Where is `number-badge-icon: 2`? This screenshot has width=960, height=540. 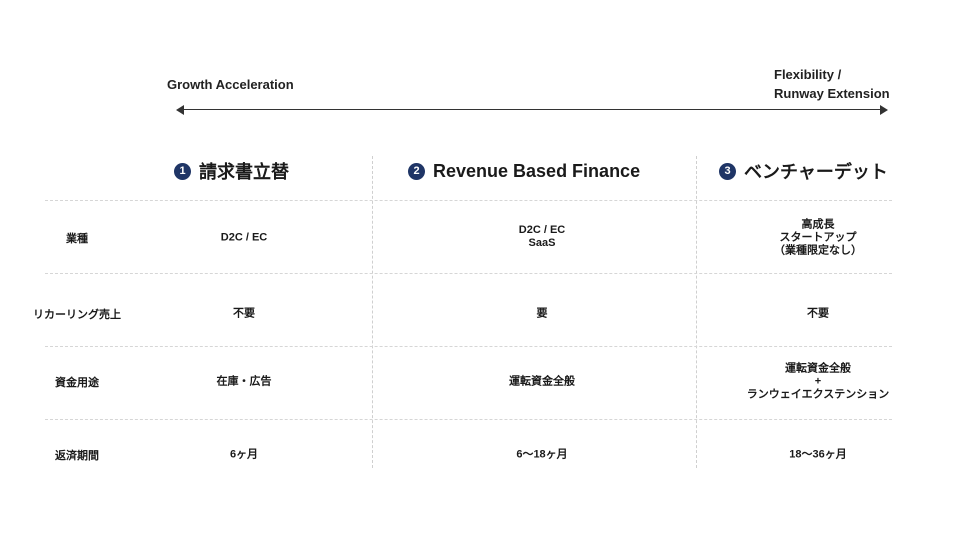
number-badge-icon: 2 is located at coordinates (416, 171).